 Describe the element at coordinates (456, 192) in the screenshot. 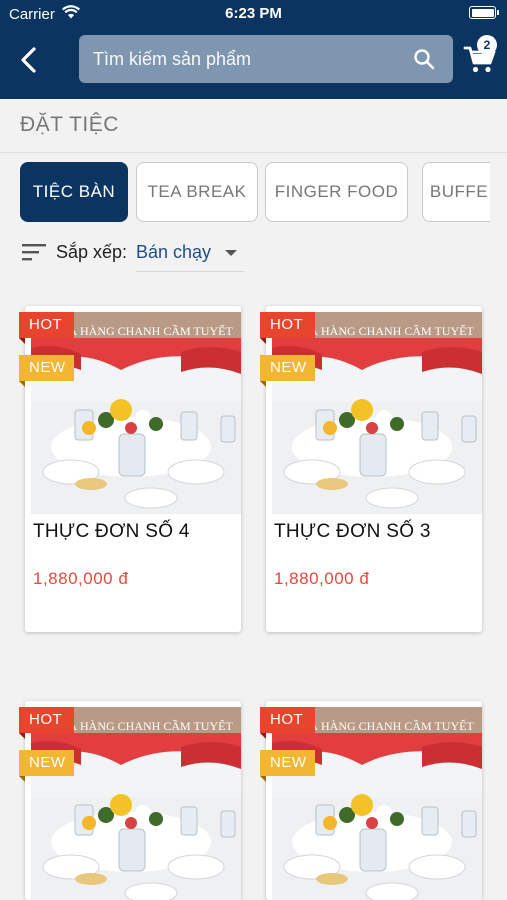

I see `tab-buffet: BUFFE` at that location.